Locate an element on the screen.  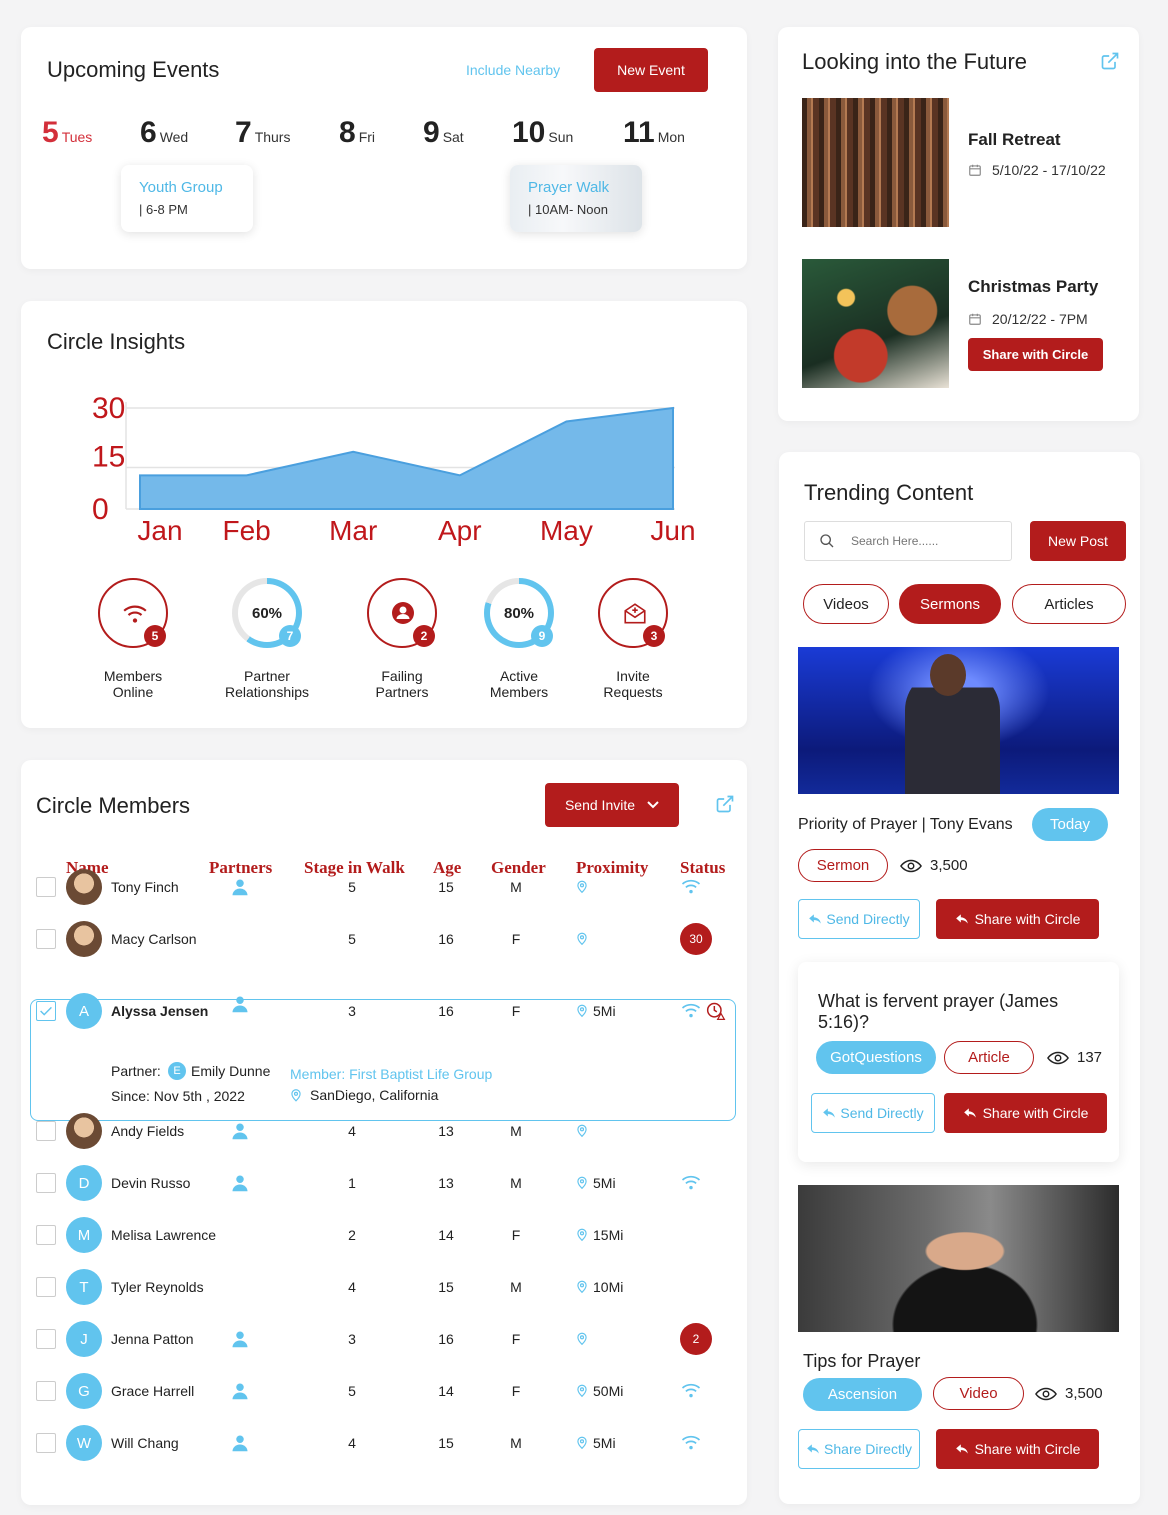
status-count-badge: 30 is located at coordinates (696, 939).